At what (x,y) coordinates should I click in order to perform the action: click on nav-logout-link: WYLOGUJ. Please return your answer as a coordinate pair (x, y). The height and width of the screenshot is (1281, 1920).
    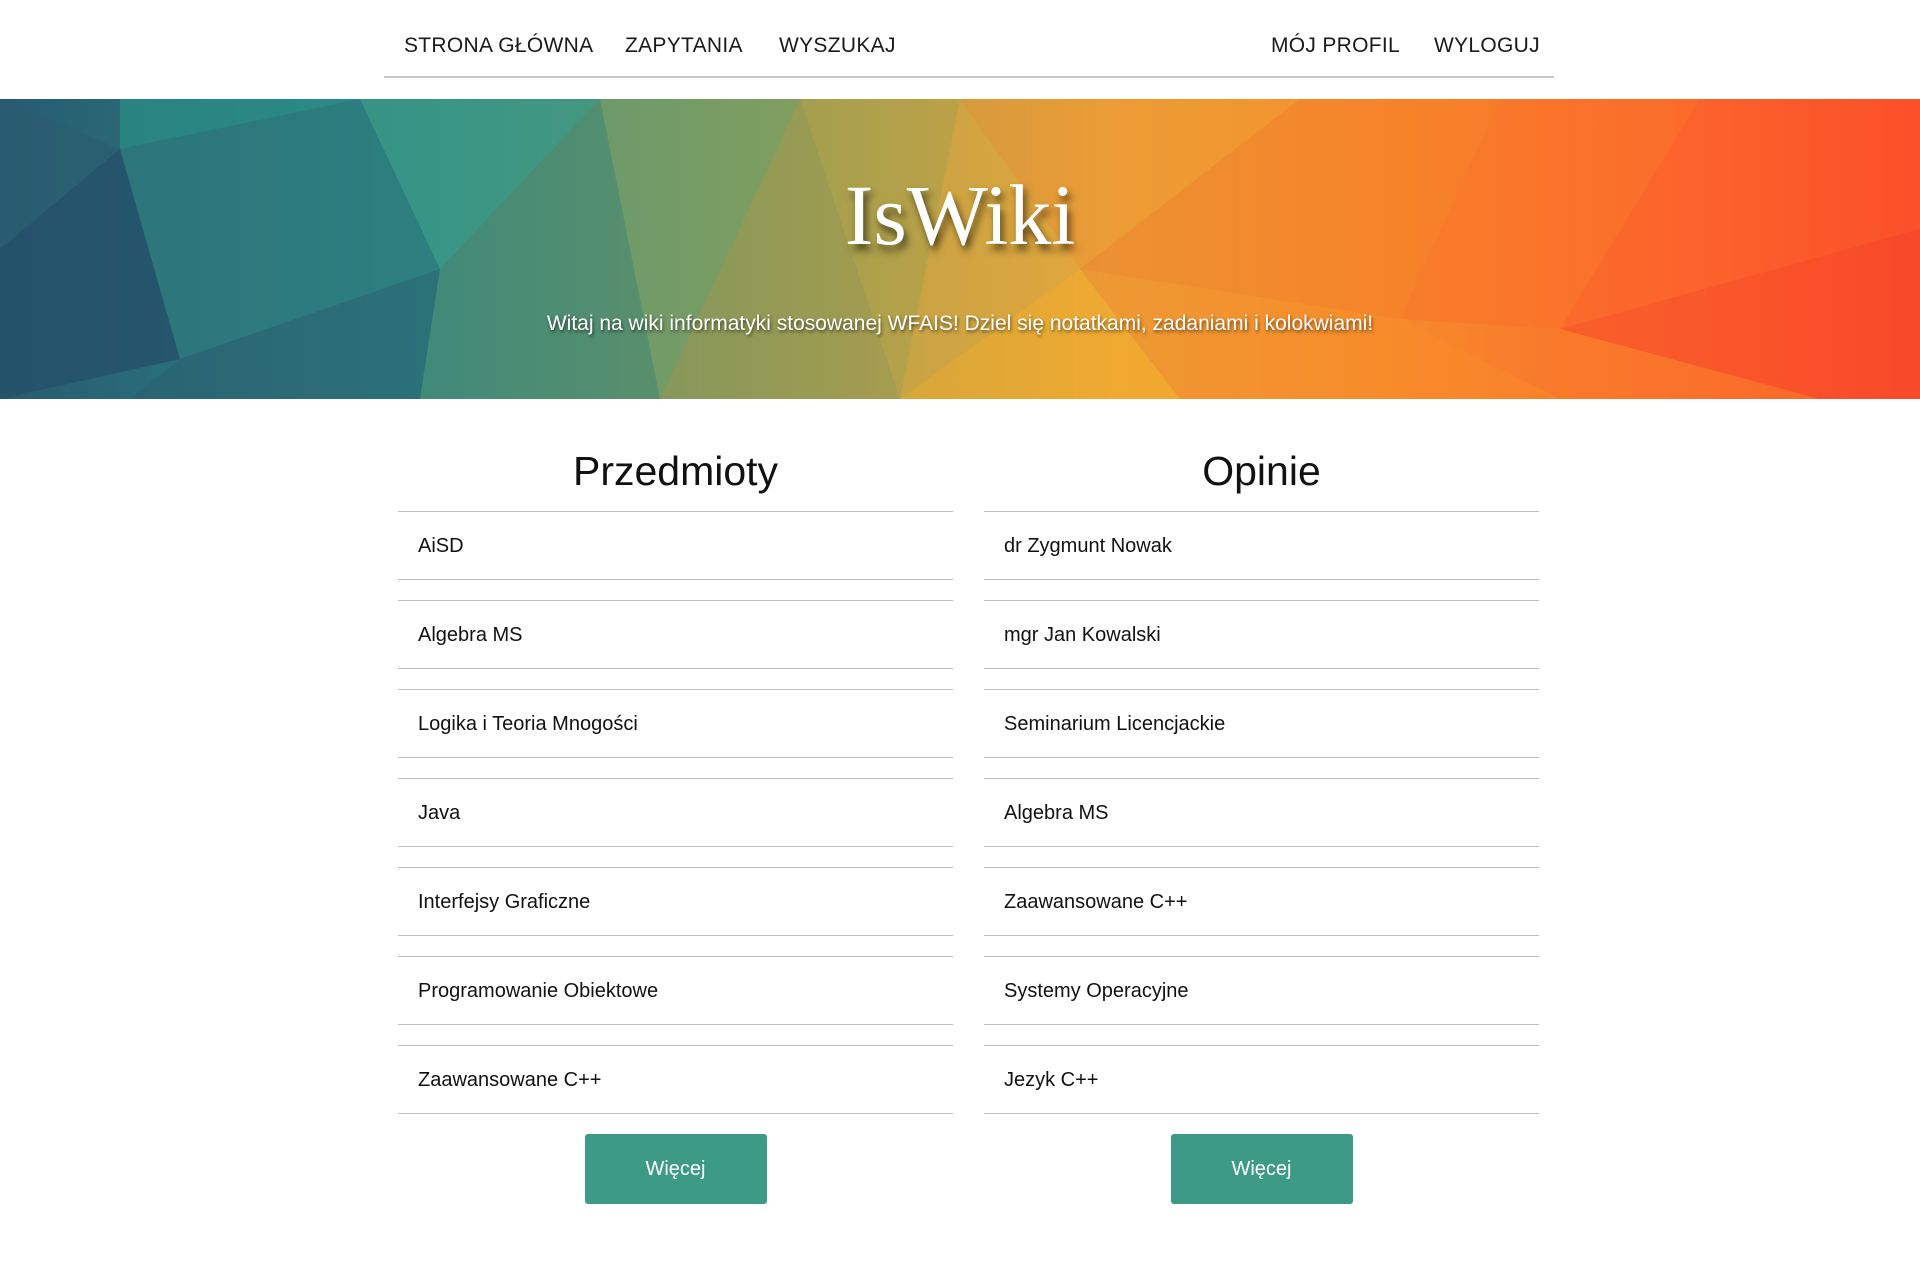
    Looking at the image, I should click on (1487, 46).